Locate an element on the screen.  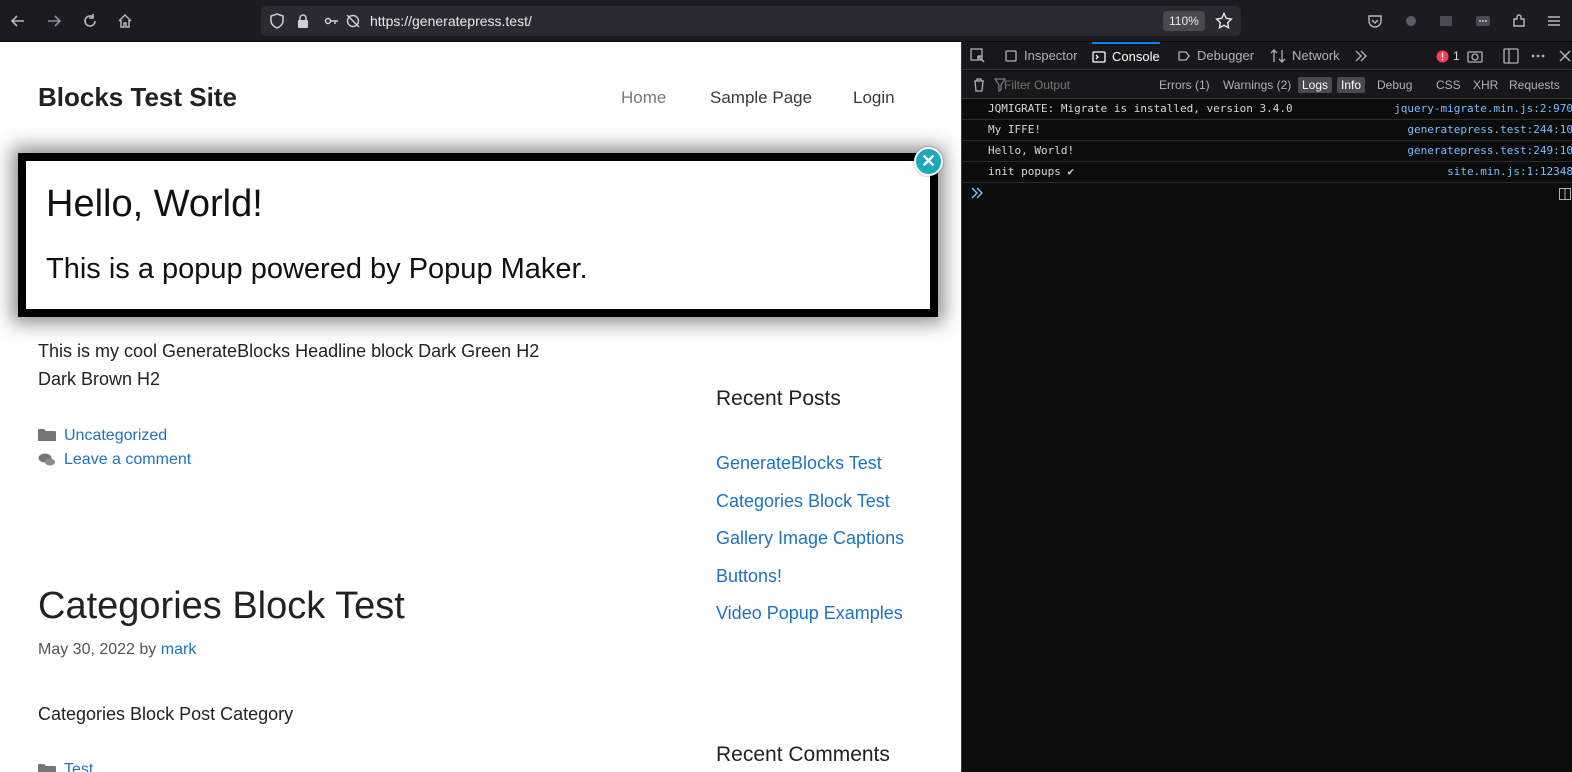
devtools-tab-bar: Inspector Console Debugger Network 1 is located at coordinates (1267, 56).